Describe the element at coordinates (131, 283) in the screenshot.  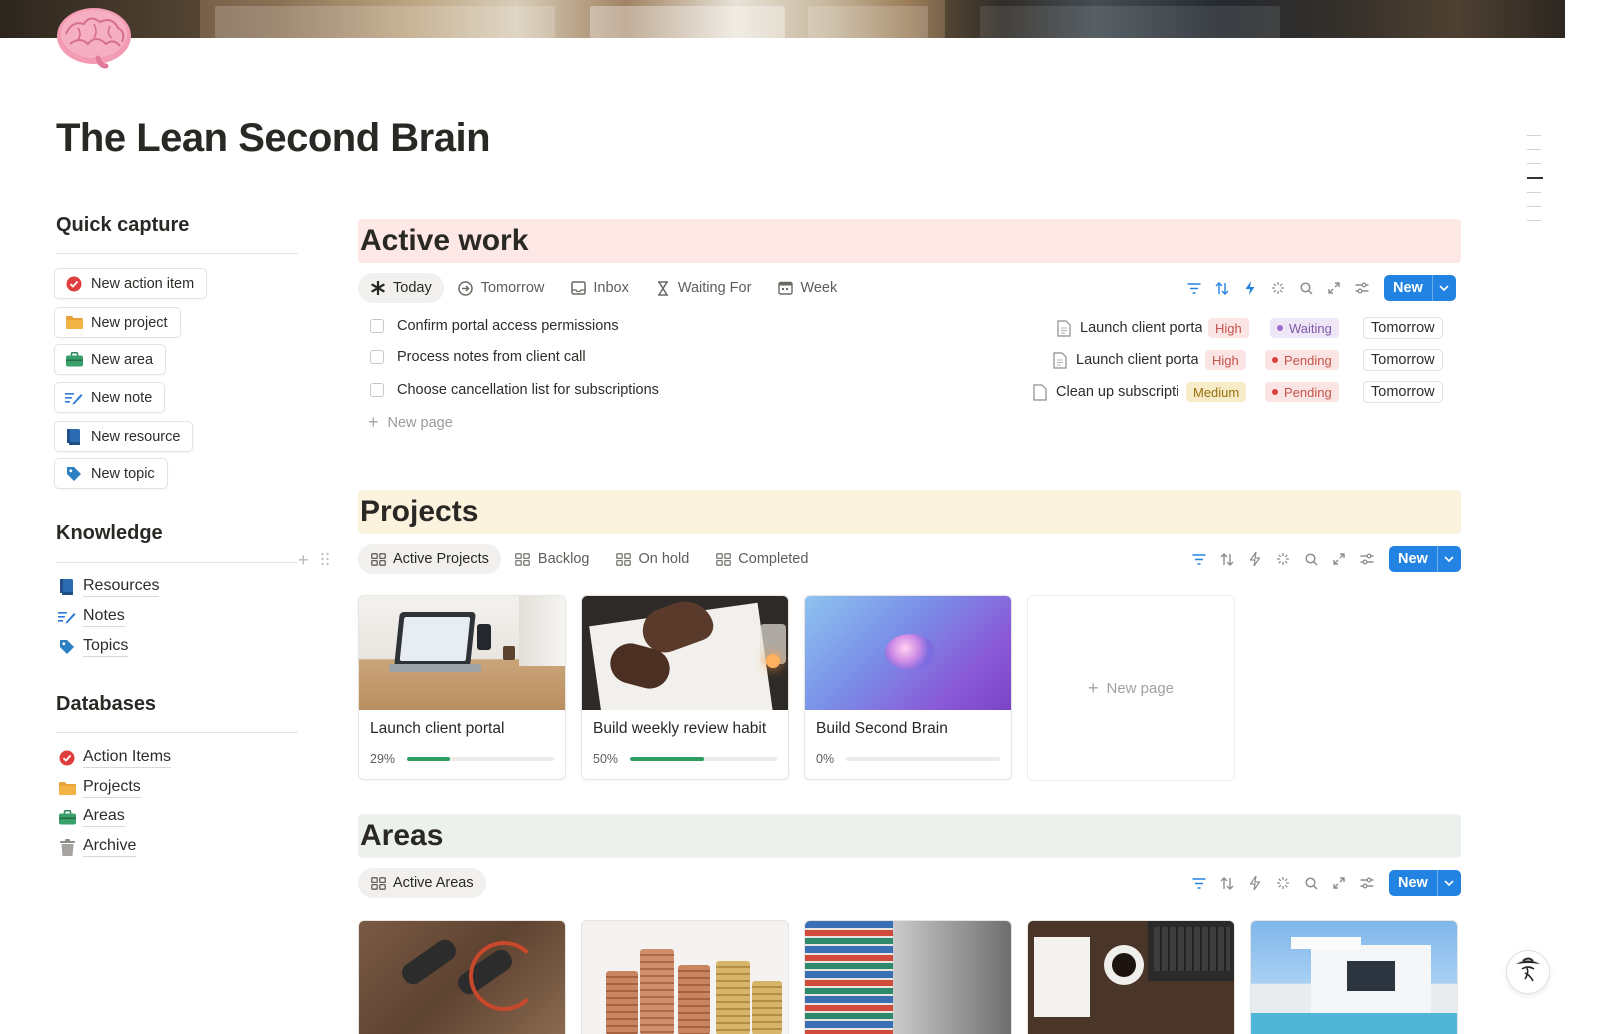
I see `new-action-item-button: New action item` at that location.